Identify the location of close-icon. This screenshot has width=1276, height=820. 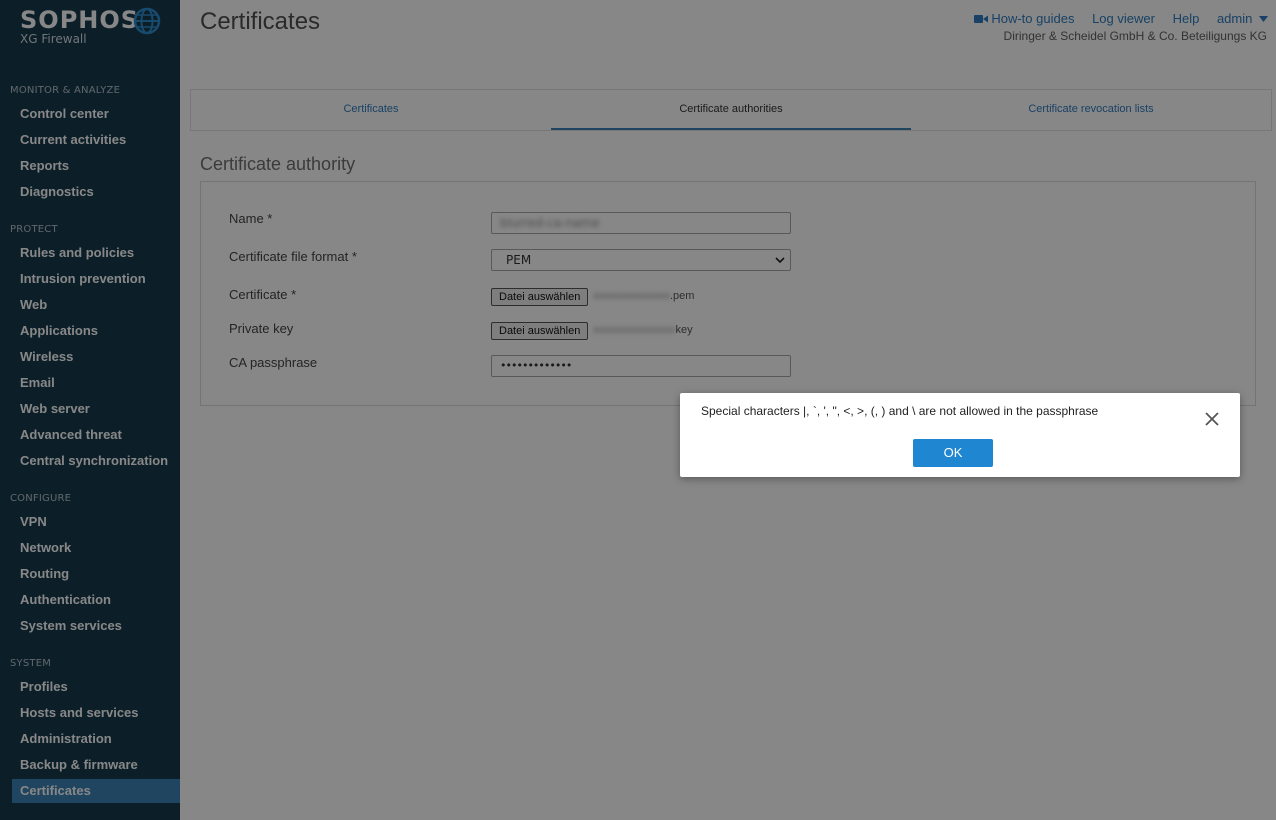
(1212, 419).